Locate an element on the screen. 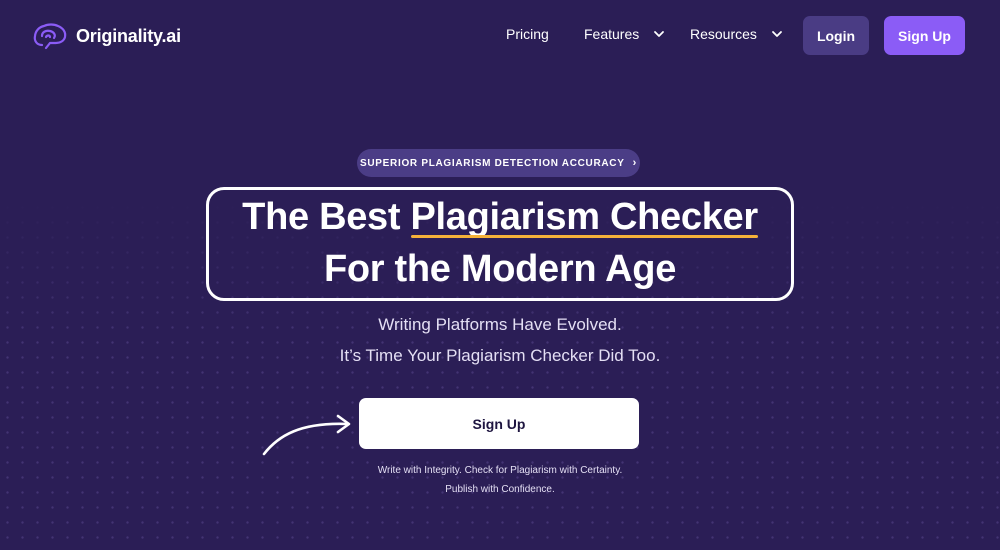 The height and width of the screenshot is (550, 1000). hero-badge: SUPERIOR PLAGIARISM DETECTION ACCURACY › is located at coordinates (498, 163).